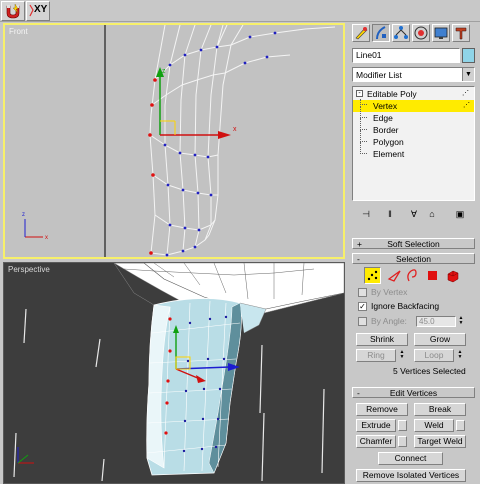 The image size is (480, 484). Describe the element at coordinates (410, 458) in the screenshot. I see `connect-button: Connect` at that location.